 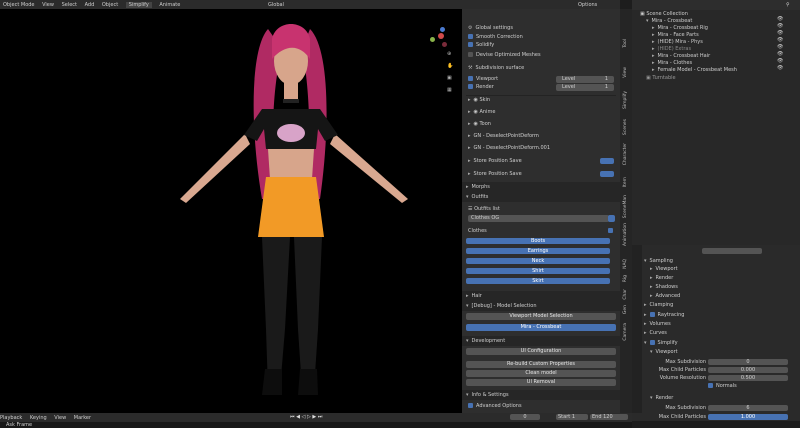 I want to click on simplify-viewport-sub: ▾ Viewport, so click(x=664, y=352).